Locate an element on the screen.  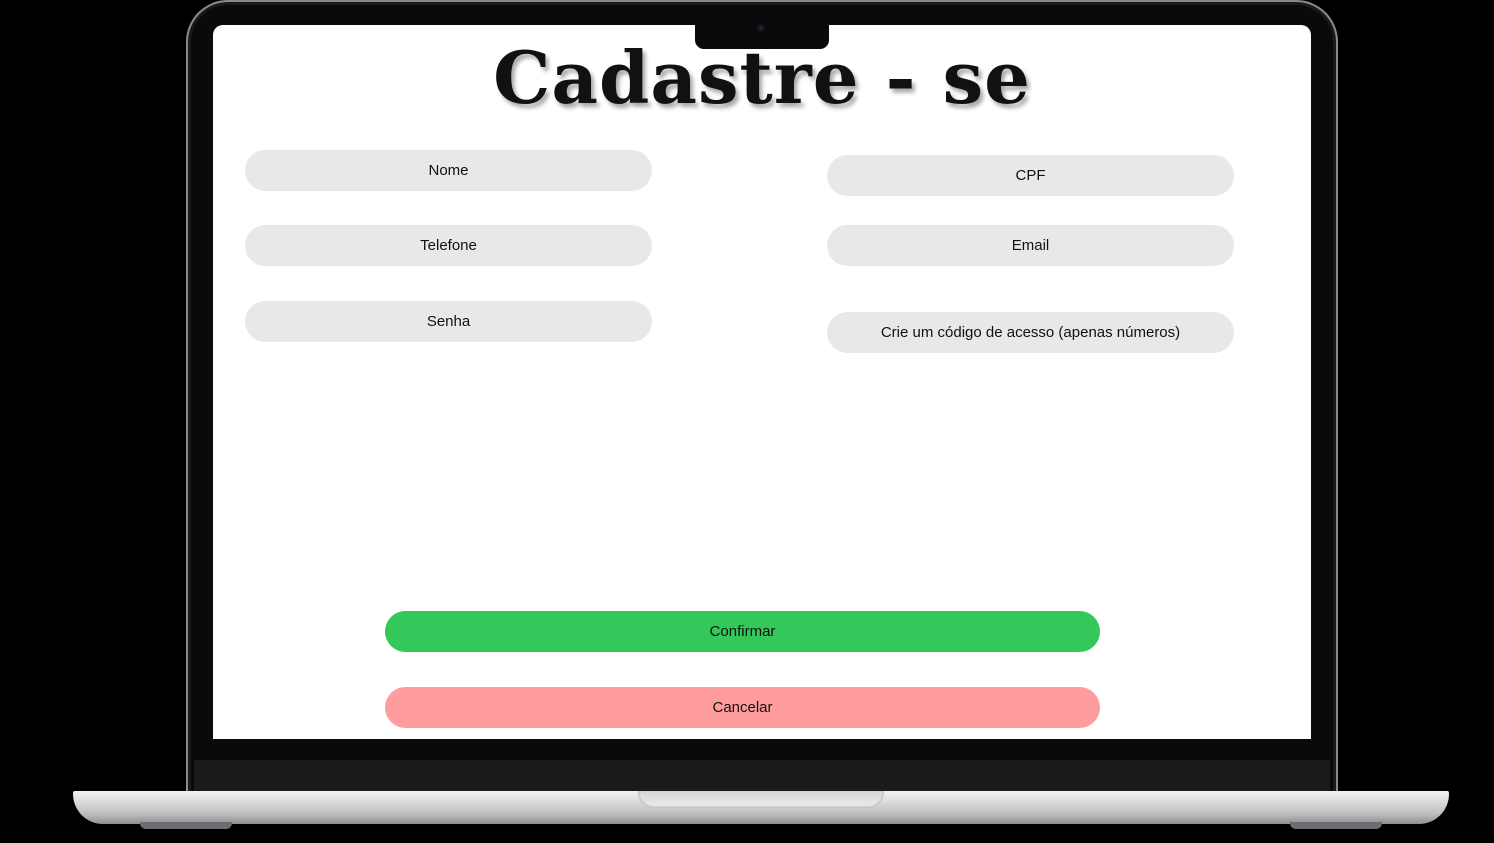
cancel-button: Cancelar is located at coordinates (742, 707).